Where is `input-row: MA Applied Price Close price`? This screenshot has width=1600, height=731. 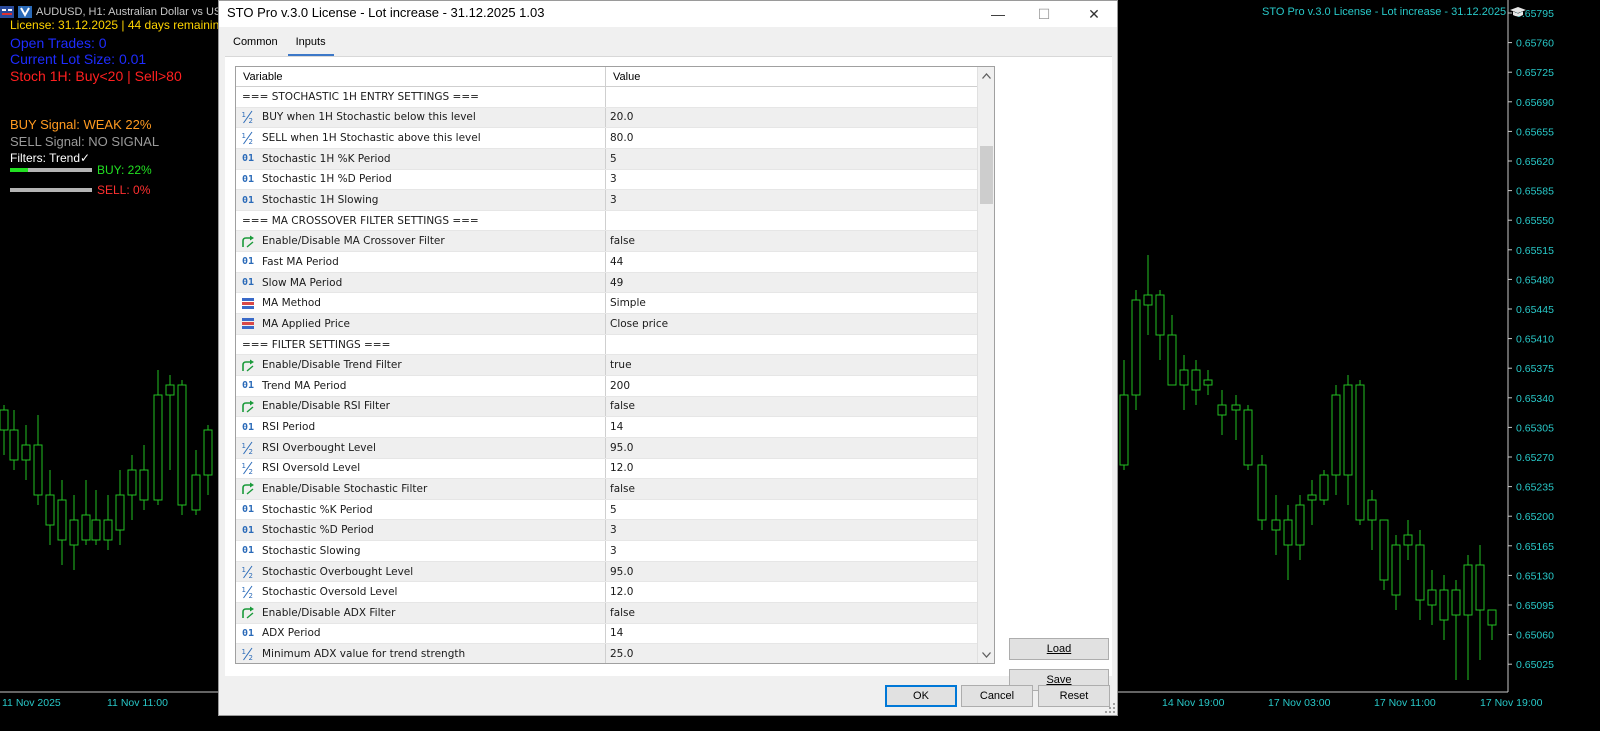
input-row: MA Applied Price Close price is located at coordinates (606, 324).